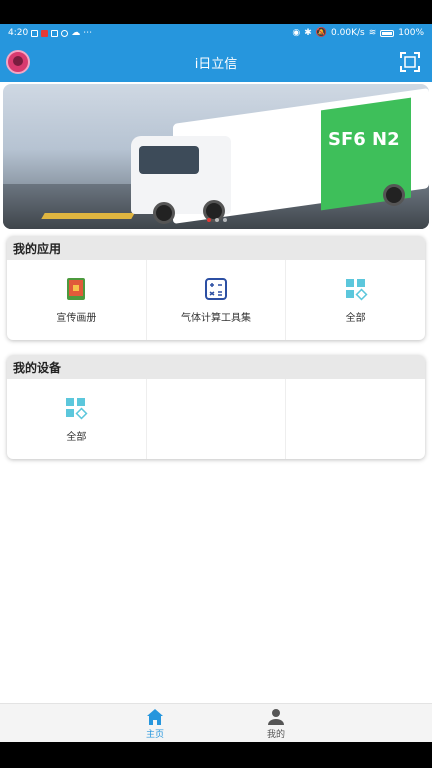 The width and height of the screenshot is (432, 768). I want to click on person-icon, so click(276, 717).